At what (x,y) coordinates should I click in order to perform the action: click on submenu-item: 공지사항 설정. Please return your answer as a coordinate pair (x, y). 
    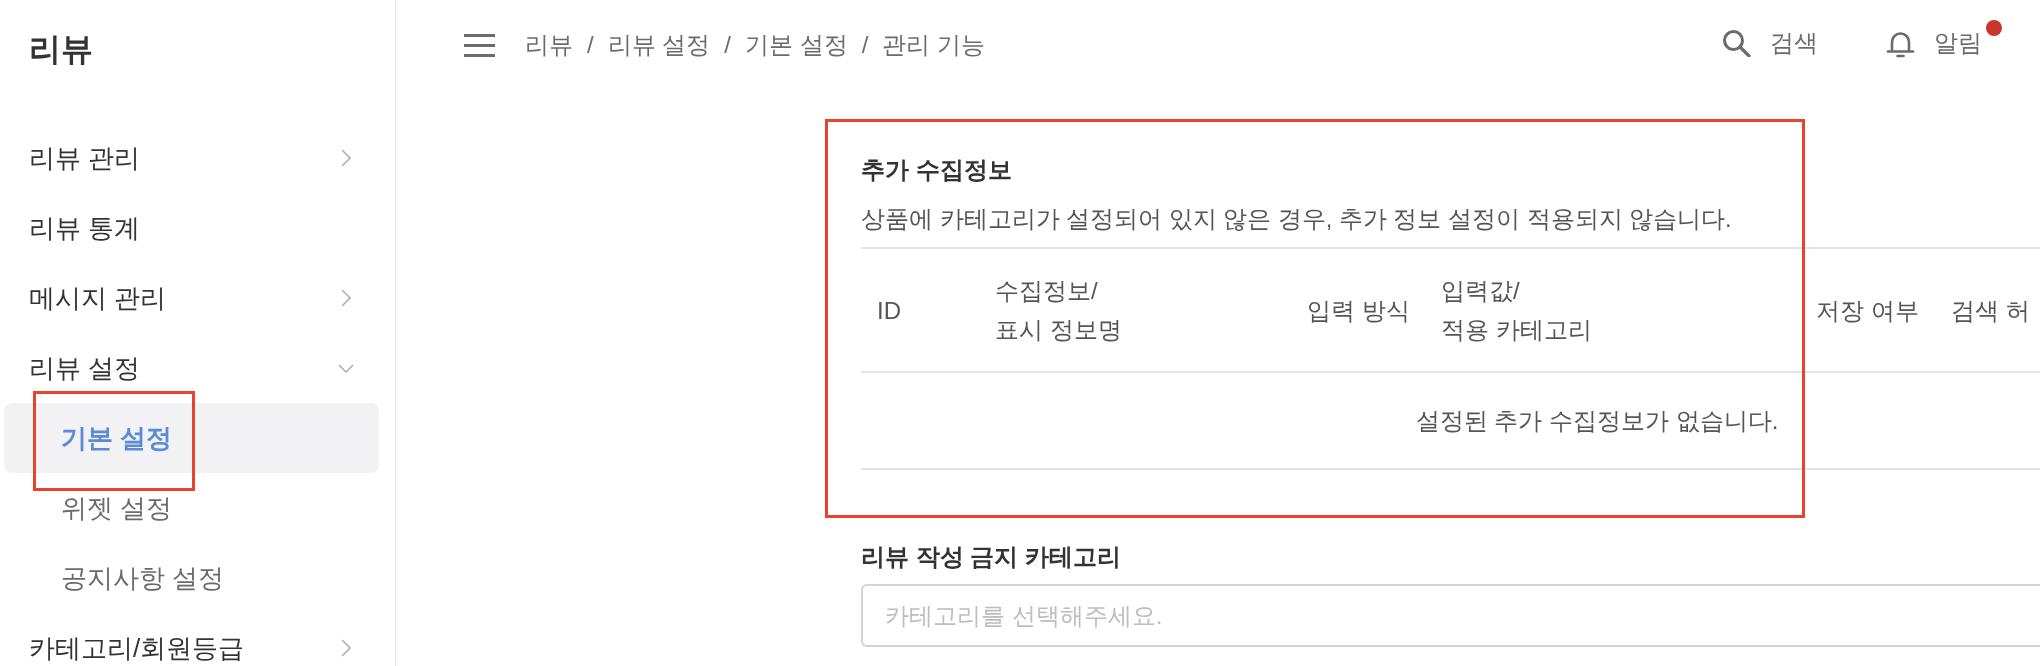
    Looking at the image, I should click on (191, 578).